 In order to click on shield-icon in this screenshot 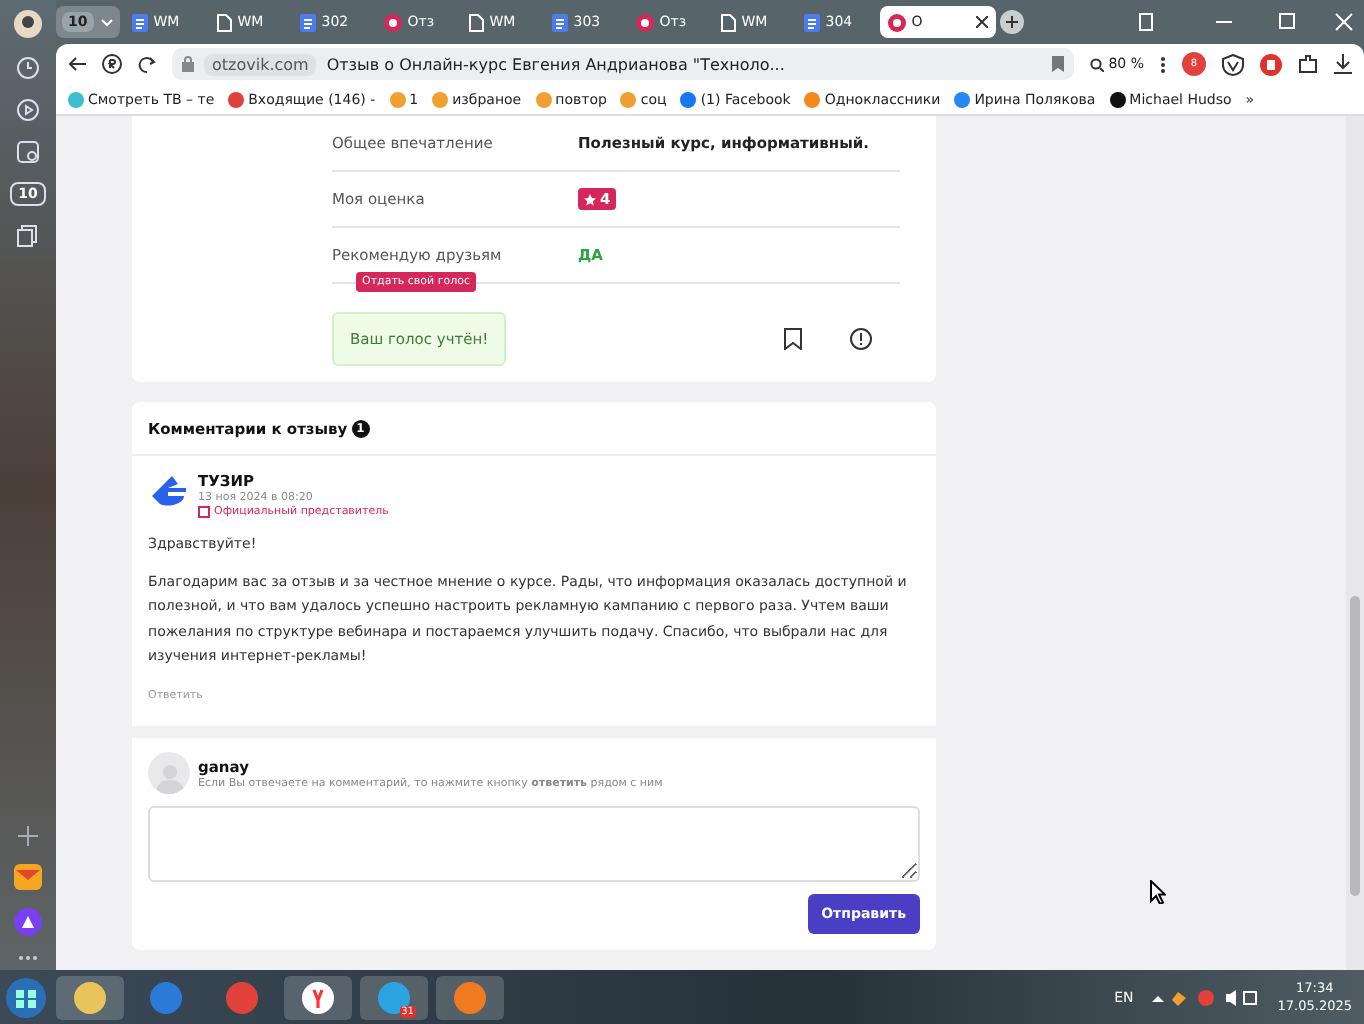, I will do `click(1233, 64)`.